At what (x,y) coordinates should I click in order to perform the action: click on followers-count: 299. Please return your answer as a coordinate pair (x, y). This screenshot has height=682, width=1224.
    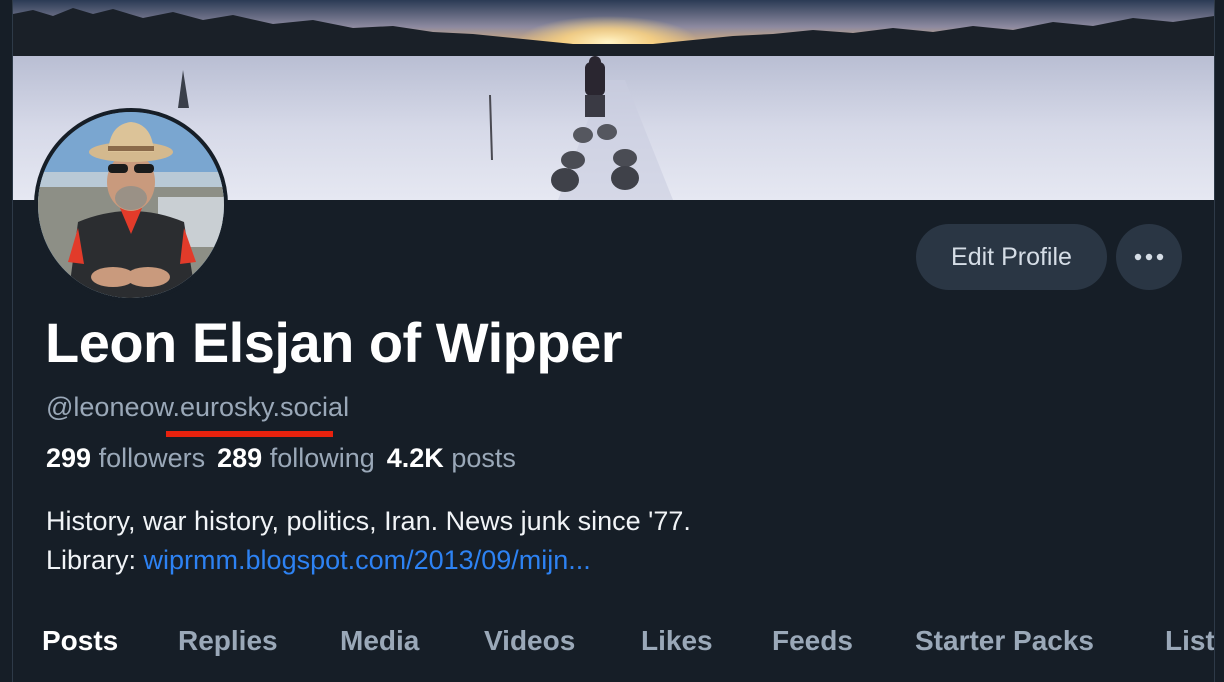
    Looking at the image, I should click on (69, 458).